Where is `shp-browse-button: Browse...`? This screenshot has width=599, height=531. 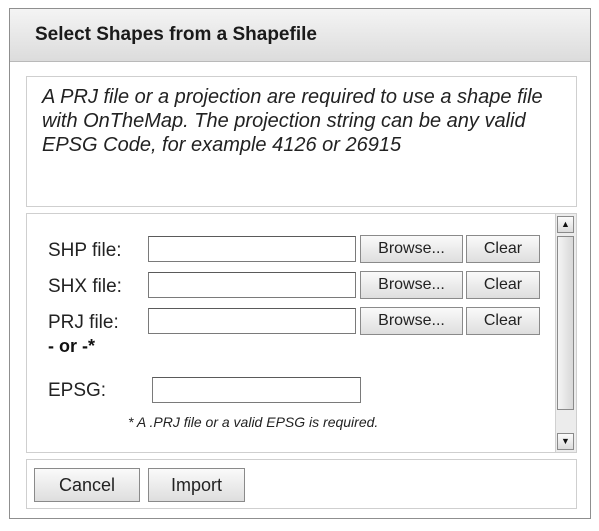
shp-browse-button: Browse... is located at coordinates (411, 249).